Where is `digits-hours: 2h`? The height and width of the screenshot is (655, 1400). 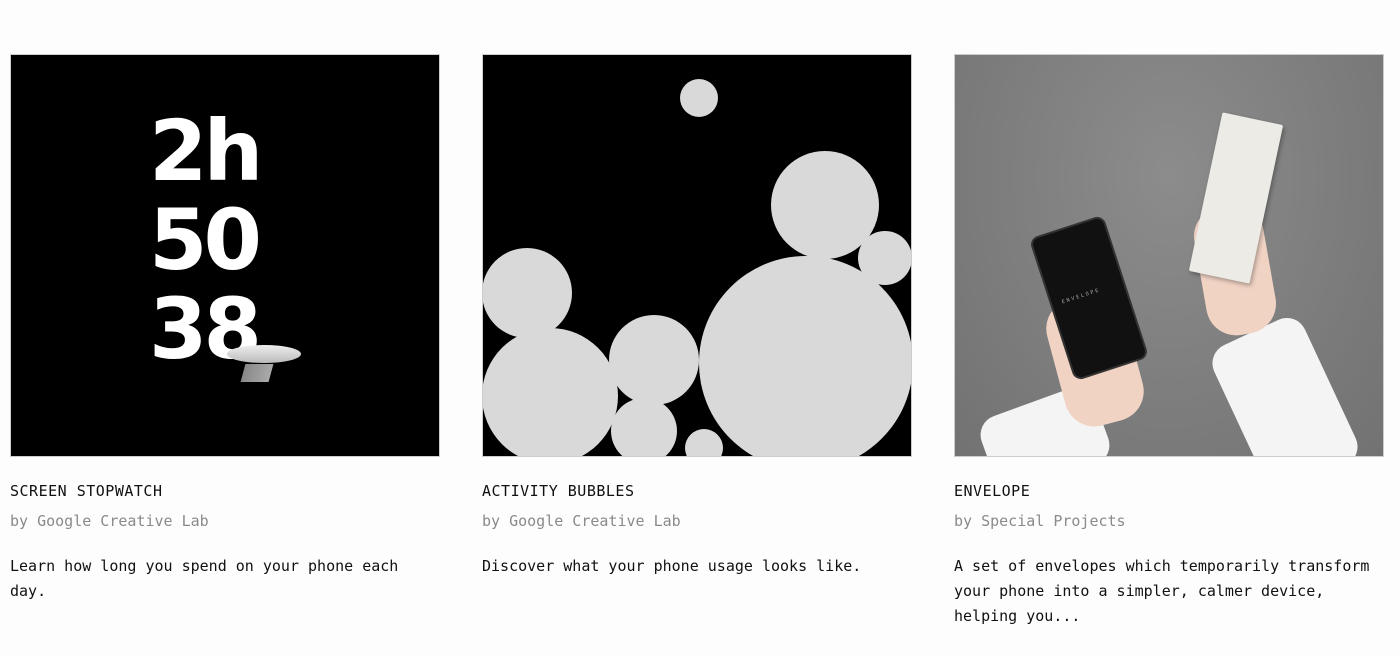
digits-hours: 2h is located at coordinates (206, 151).